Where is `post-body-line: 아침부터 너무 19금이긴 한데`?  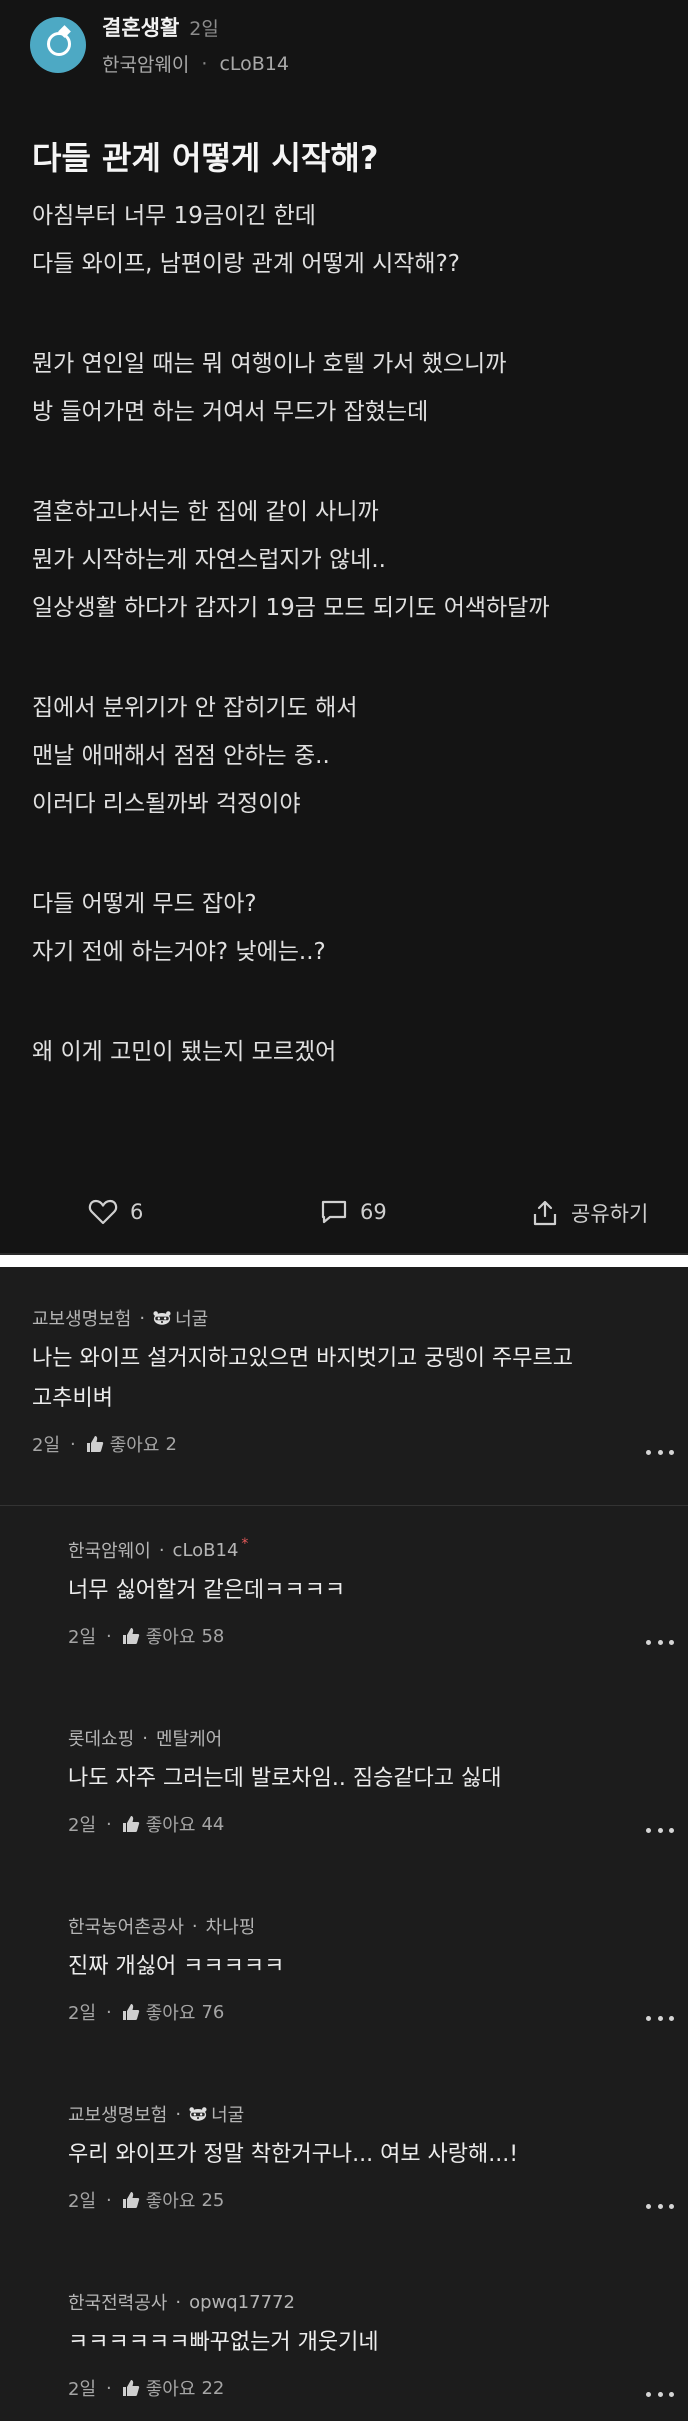 post-body-line: 아침부터 너무 19금이긴 한데 is located at coordinates (174, 216).